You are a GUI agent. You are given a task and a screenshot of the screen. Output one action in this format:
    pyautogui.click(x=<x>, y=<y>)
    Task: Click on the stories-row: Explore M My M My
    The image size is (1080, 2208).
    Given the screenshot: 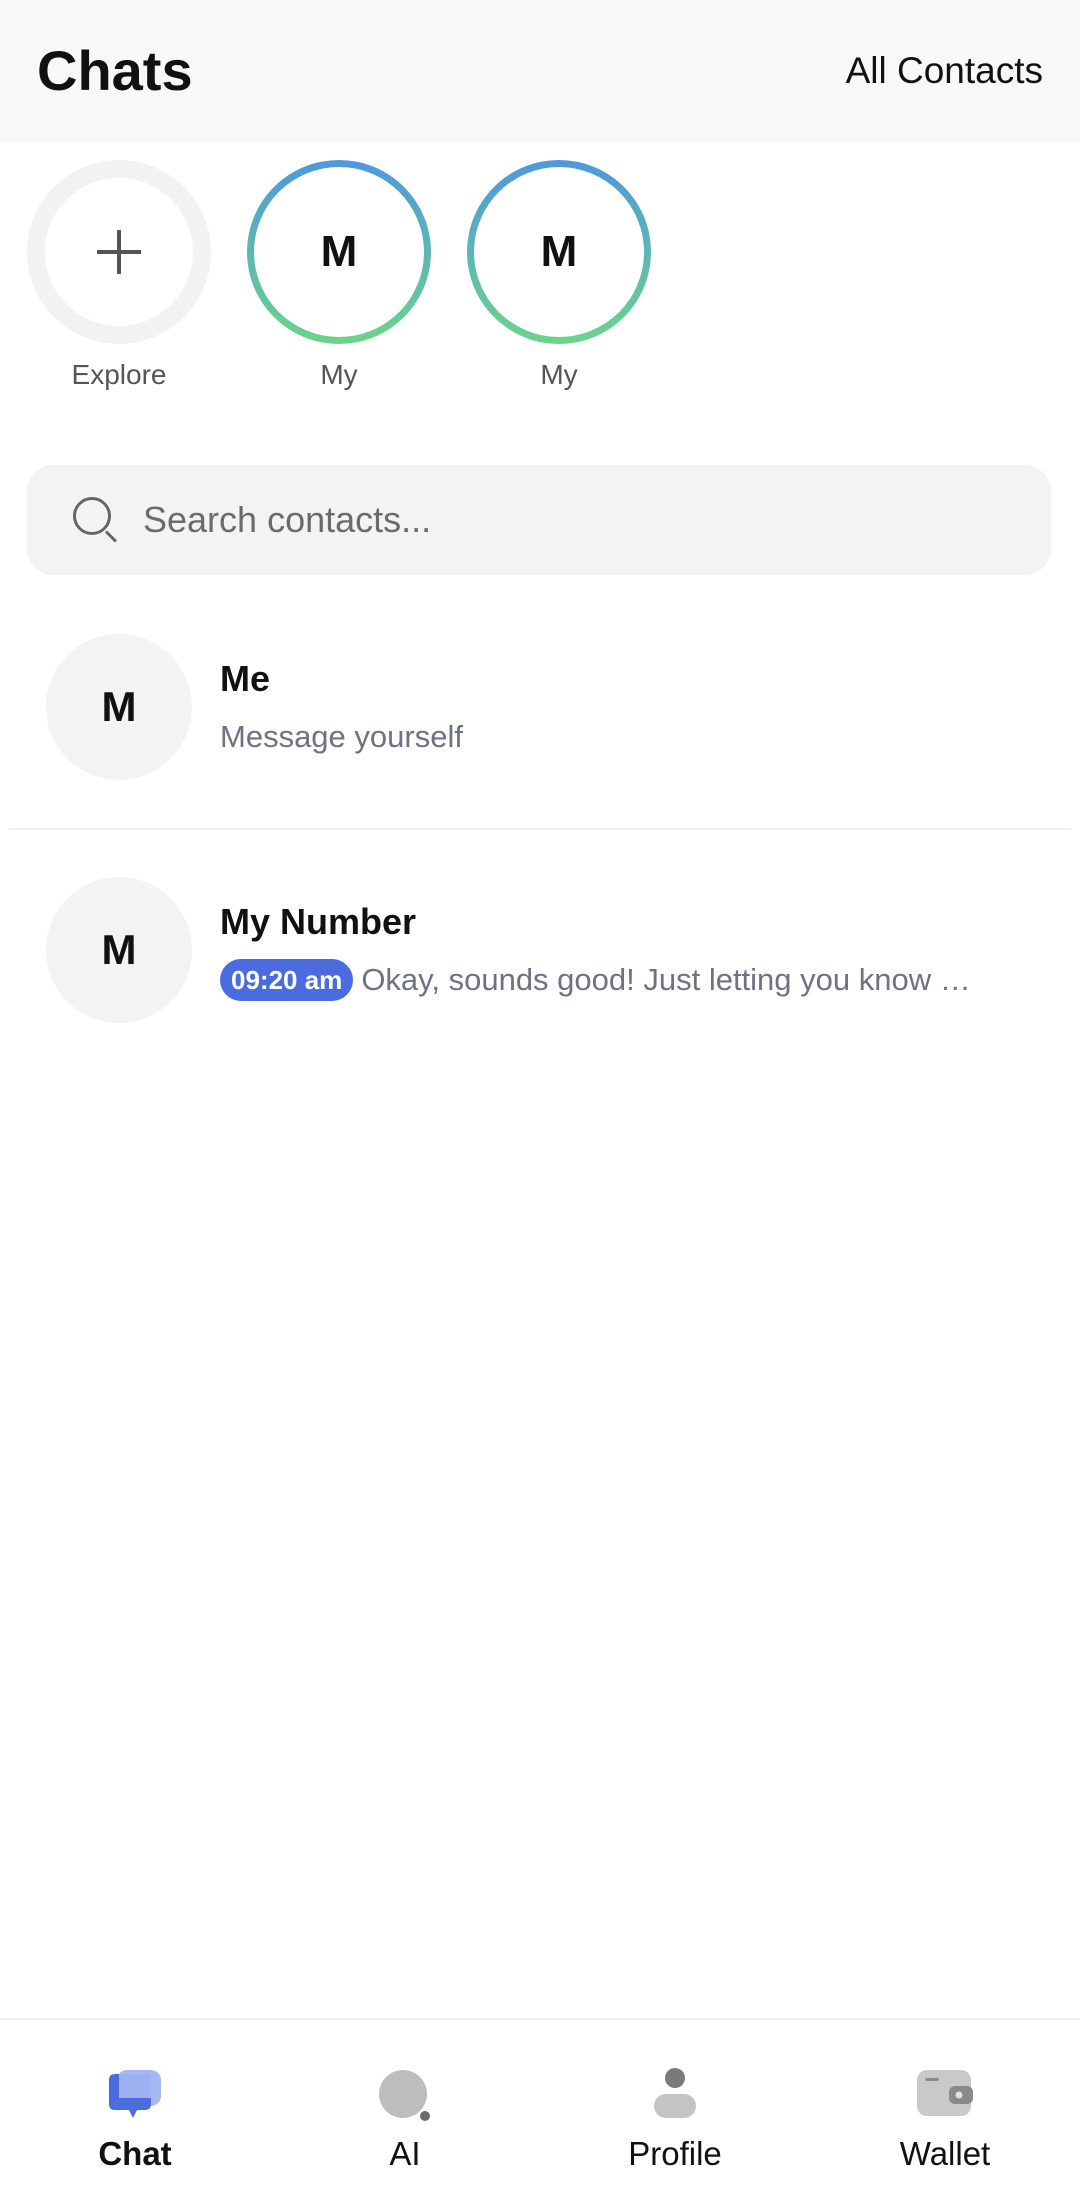 What is the action you would take?
    pyautogui.click(x=540, y=280)
    